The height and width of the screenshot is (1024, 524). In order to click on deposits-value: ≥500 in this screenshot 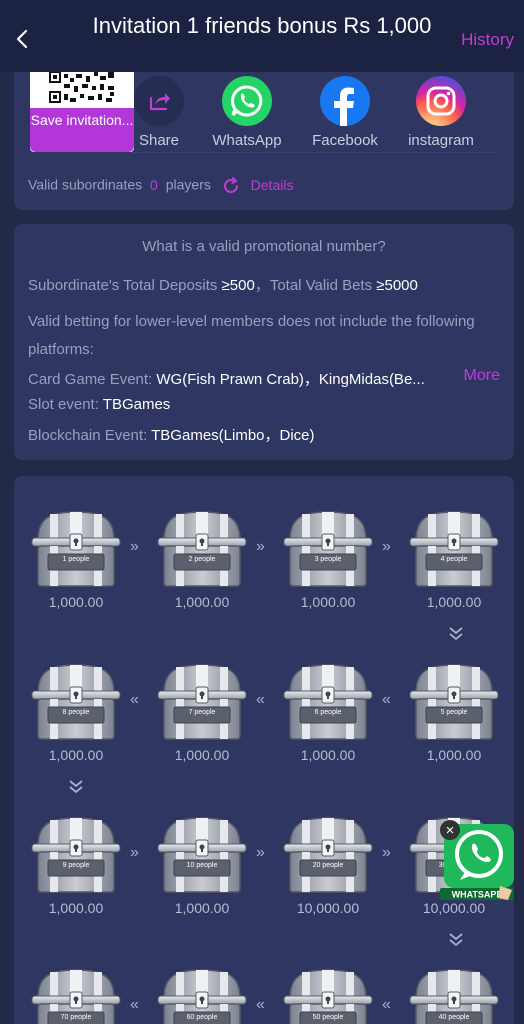, I will do `click(238, 285)`.